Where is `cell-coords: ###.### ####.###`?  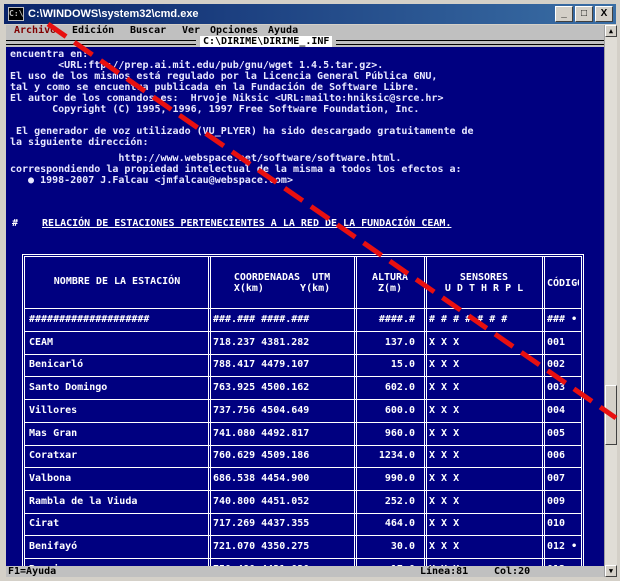
cell-coords: ###.### ####.### is located at coordinates (261, 319).